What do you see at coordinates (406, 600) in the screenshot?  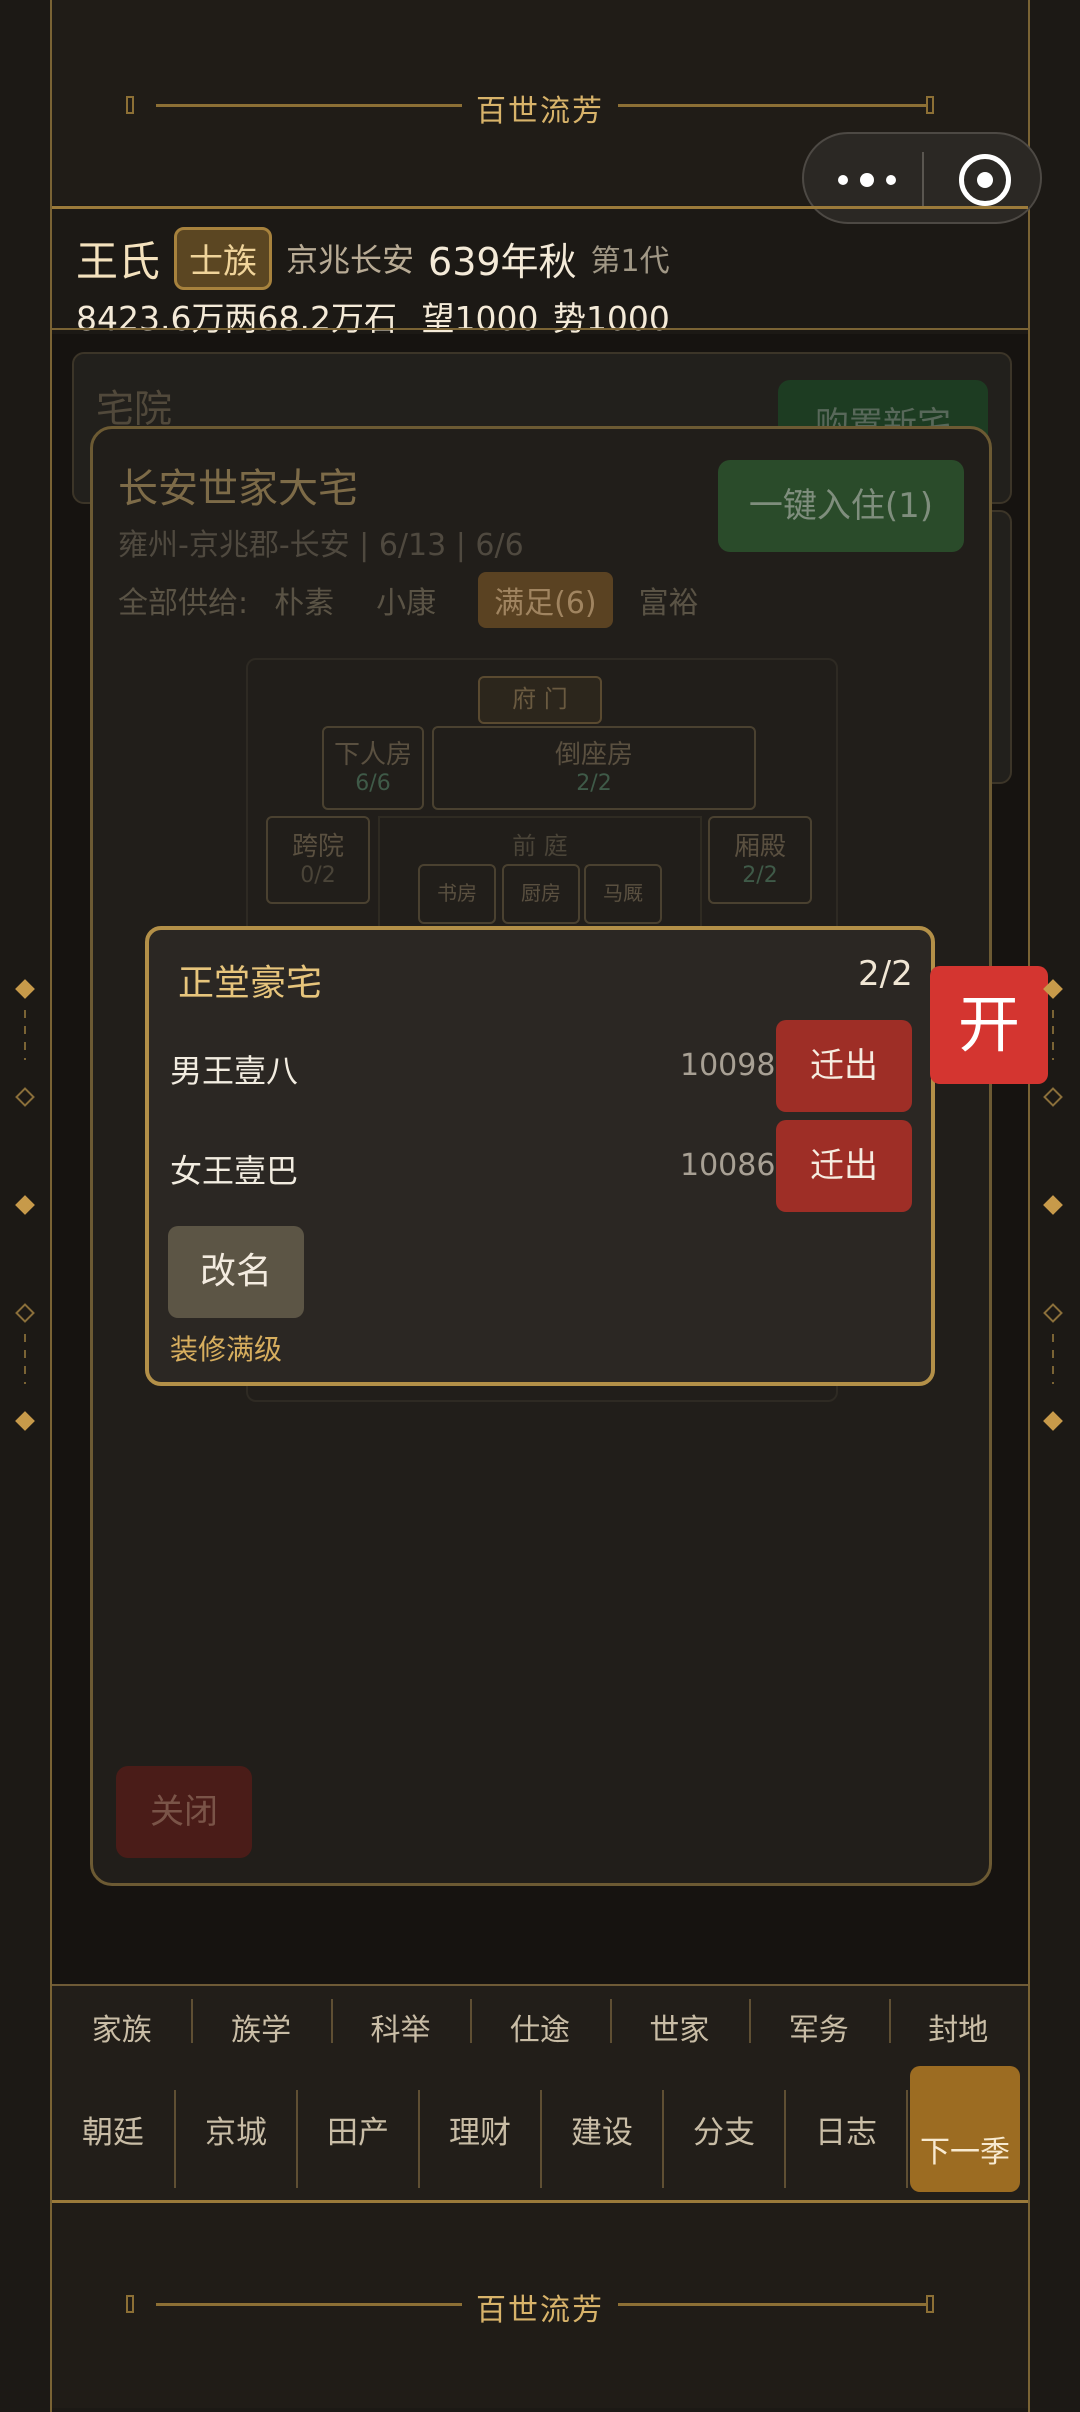 I see `supply-option-moderate: 小康` at bounding box center [406, 600].